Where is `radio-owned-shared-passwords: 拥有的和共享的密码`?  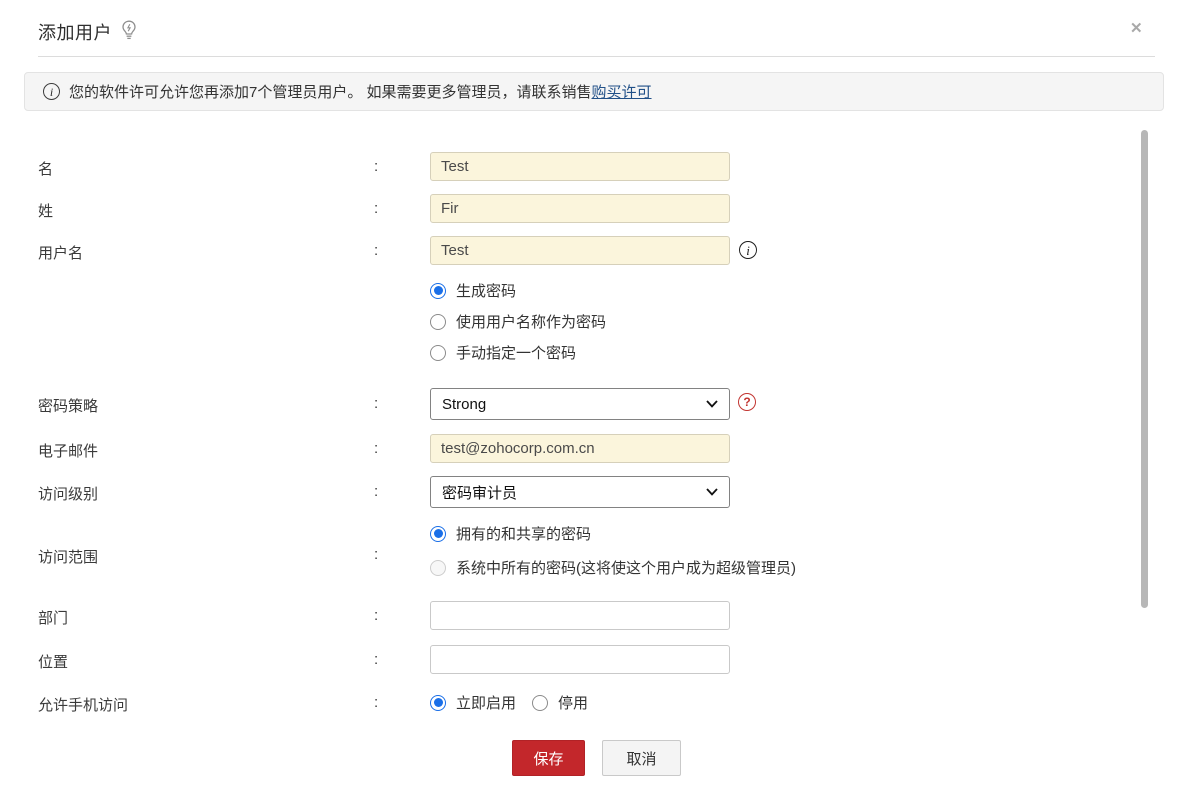 radio-owned-shared-passwords: 拥有的和共享的密码 is located at coordinates (510, 533).